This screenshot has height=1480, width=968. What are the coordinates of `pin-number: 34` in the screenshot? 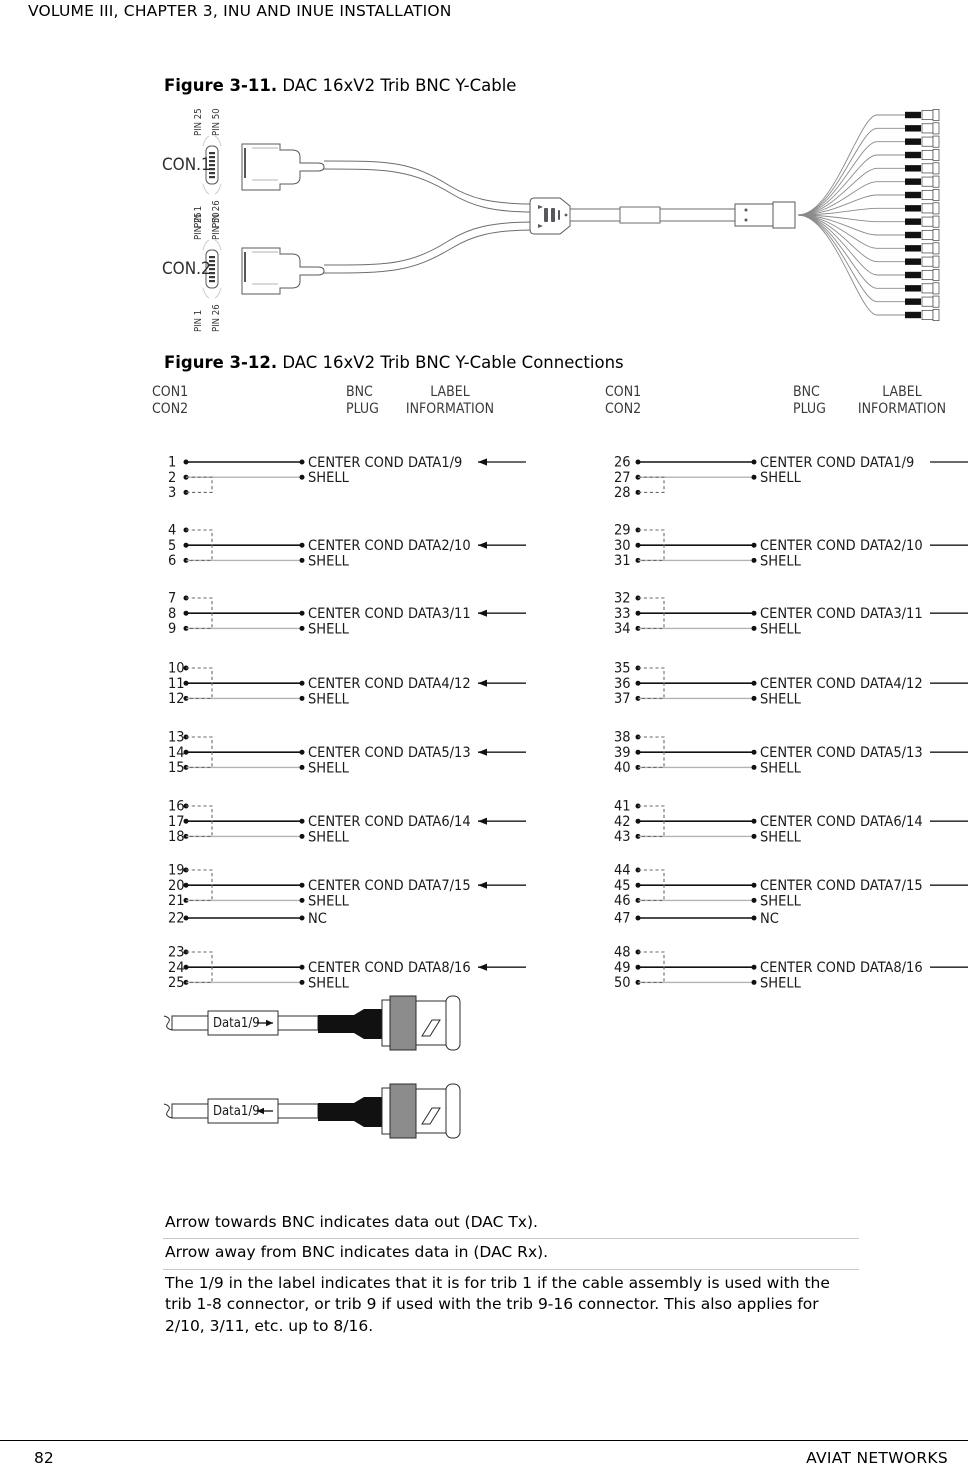 It's located at (622, 629).